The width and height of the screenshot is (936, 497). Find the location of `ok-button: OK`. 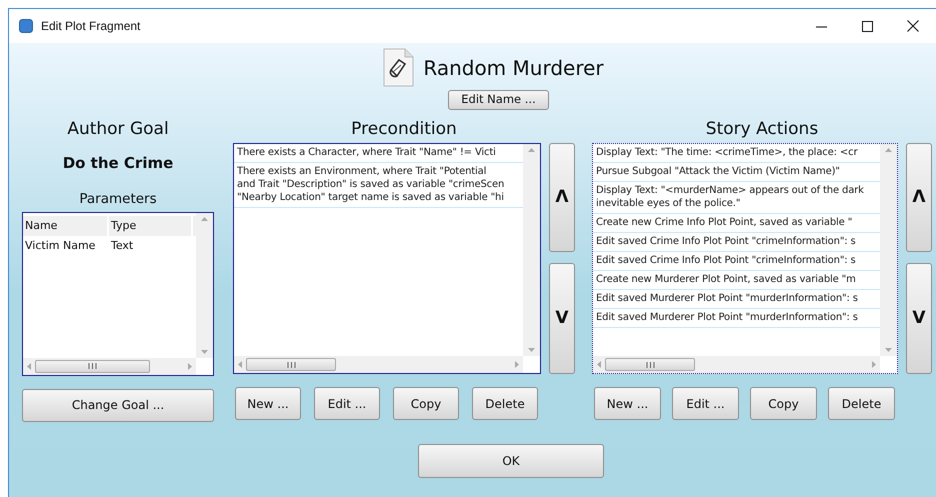

ok-button: OK is located at coordinates (511, 461).